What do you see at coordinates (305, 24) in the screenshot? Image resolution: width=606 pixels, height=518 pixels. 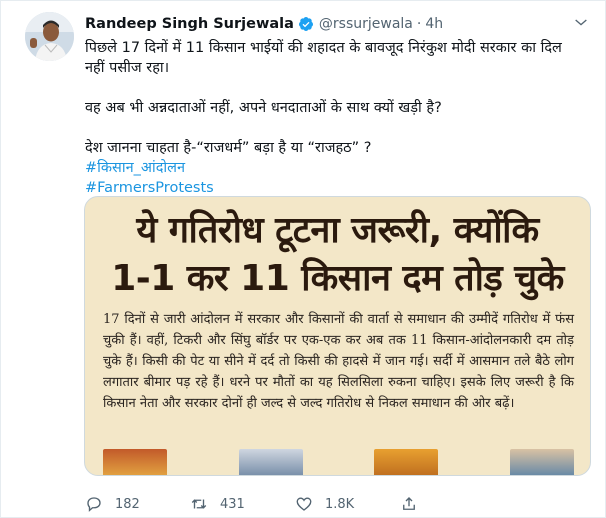 I see `verified-badge-icon` at bounding box center [305, 24].